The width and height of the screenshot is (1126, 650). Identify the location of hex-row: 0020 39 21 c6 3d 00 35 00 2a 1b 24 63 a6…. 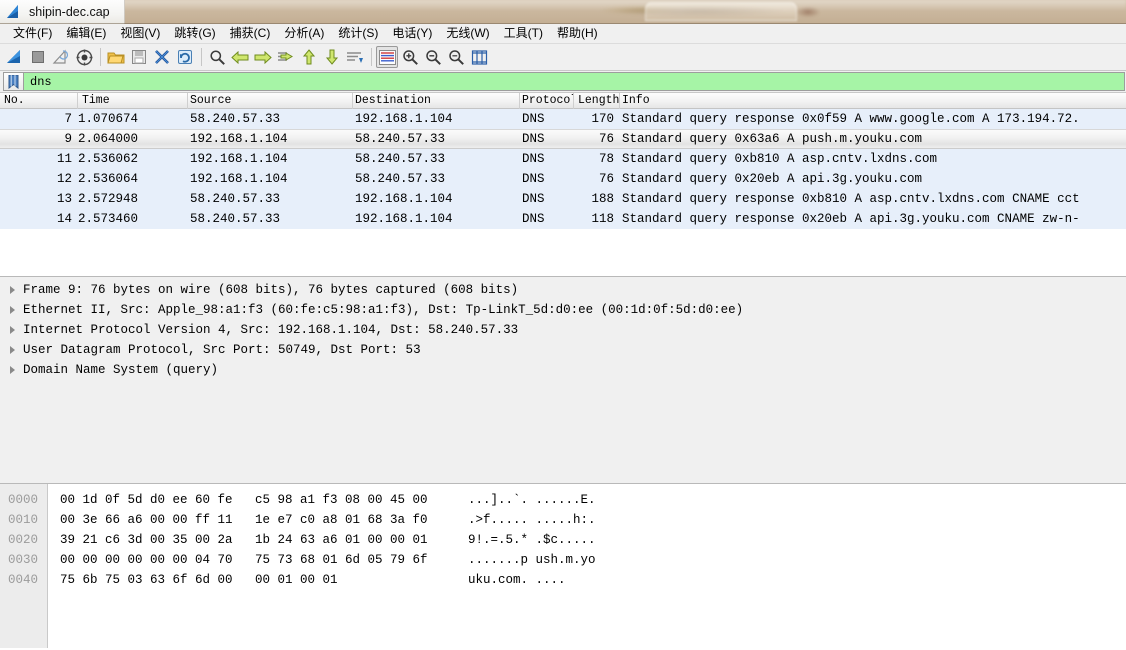
(563, 540).